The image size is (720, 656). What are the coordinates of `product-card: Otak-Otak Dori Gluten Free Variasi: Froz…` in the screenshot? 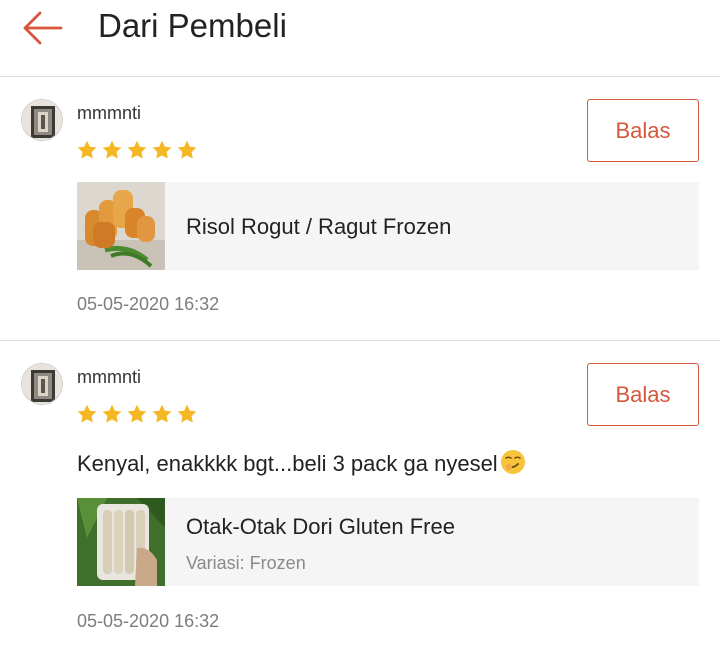 It's located at (388, 542).